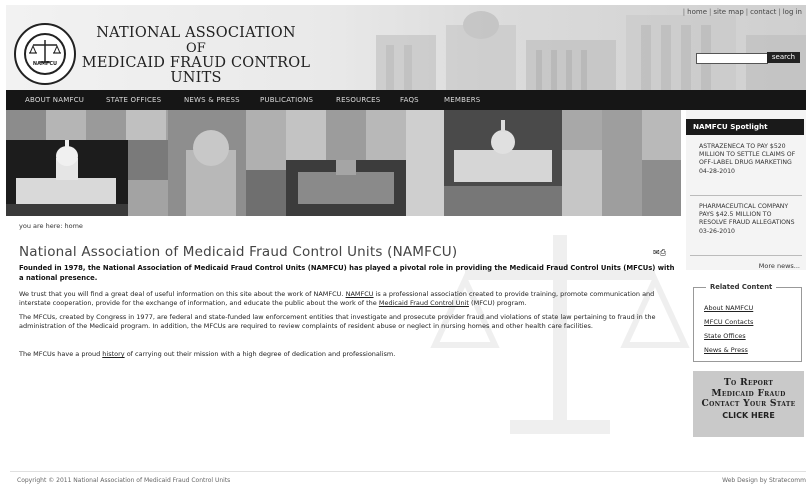 This screenshot has height=489, width=806. I want to click on related-link-about-namfcu: About NAMFCU, so click(728, 308).